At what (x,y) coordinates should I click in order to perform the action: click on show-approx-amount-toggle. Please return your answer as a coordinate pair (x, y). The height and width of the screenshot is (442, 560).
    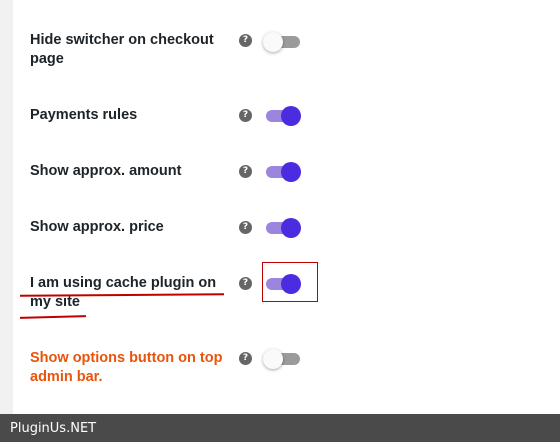
    Looking at the image, I should click on (283, 171).